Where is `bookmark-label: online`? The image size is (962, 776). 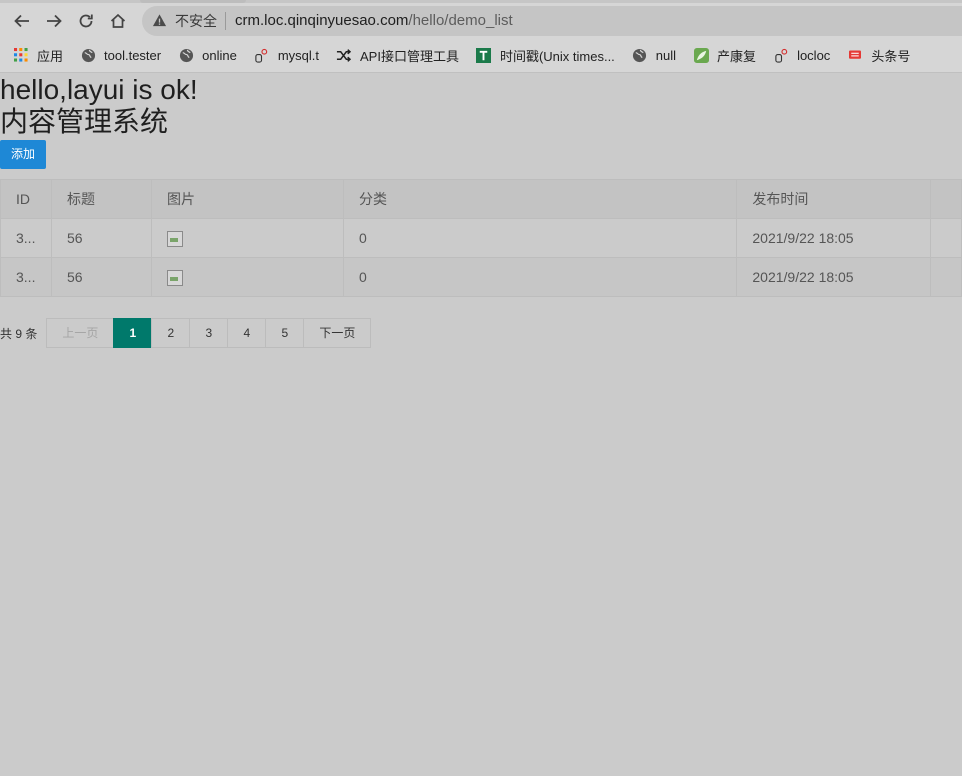 bookmark-label: online is located at coordinates (219, 55).